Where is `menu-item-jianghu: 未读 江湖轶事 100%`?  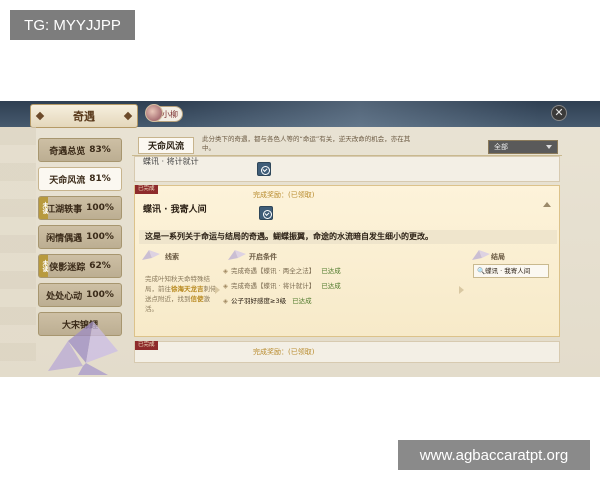 menu-item-jianghu: 未读 江湖轶事 100% is located at coordinates (80, 208).